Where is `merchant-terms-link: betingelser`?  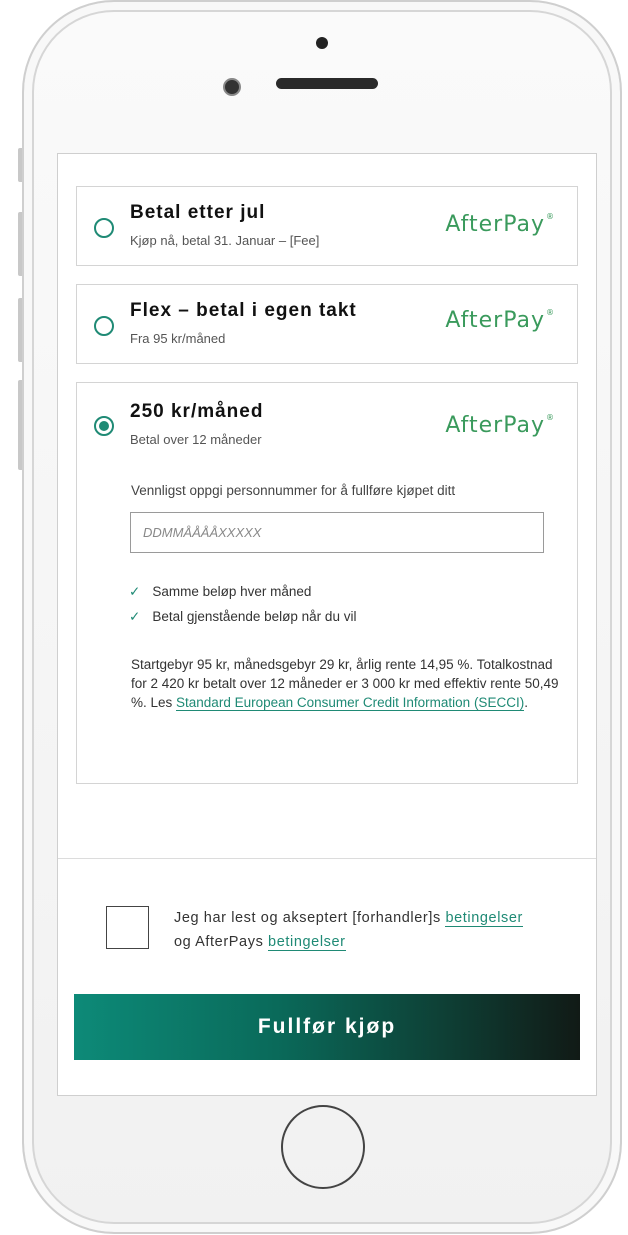 merchant-terms-link: betingelser is located at coordinates (484, 918).